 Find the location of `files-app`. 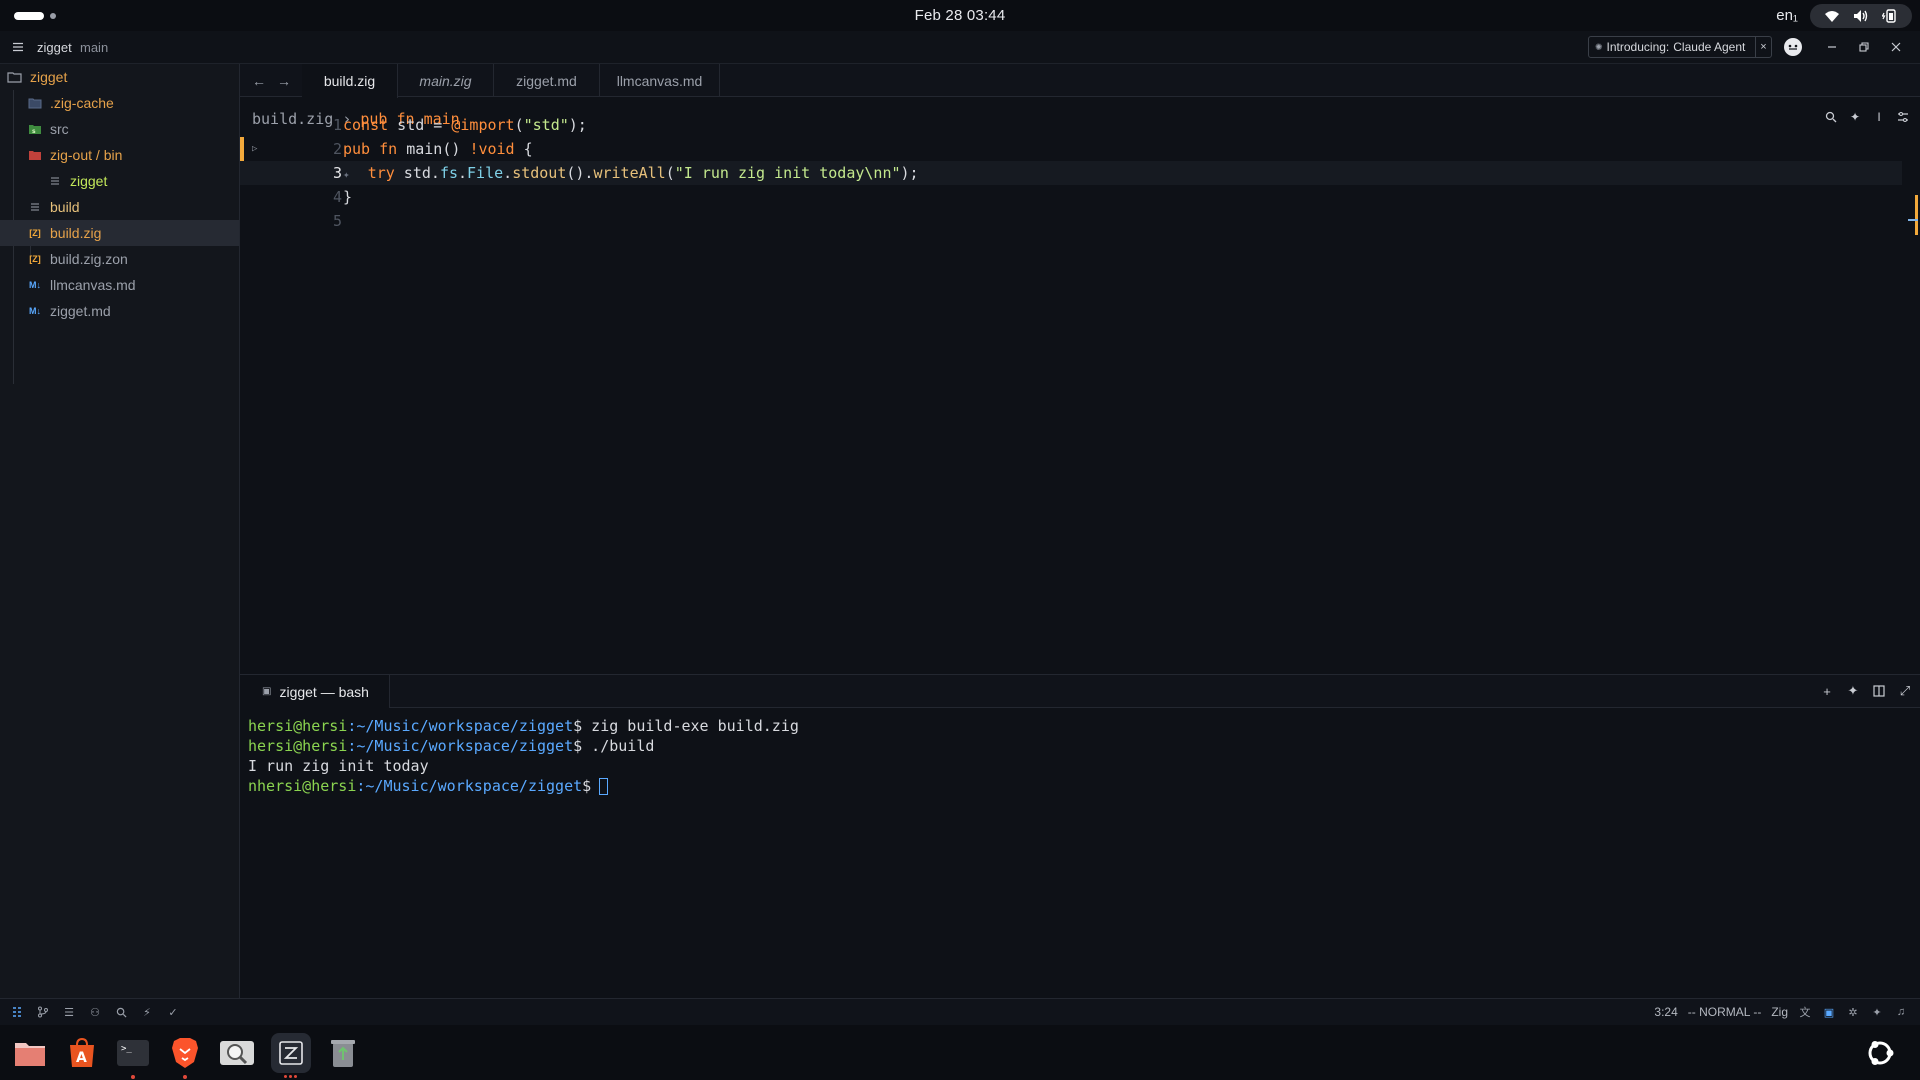

files-app is located at coordinates (30, 1053).